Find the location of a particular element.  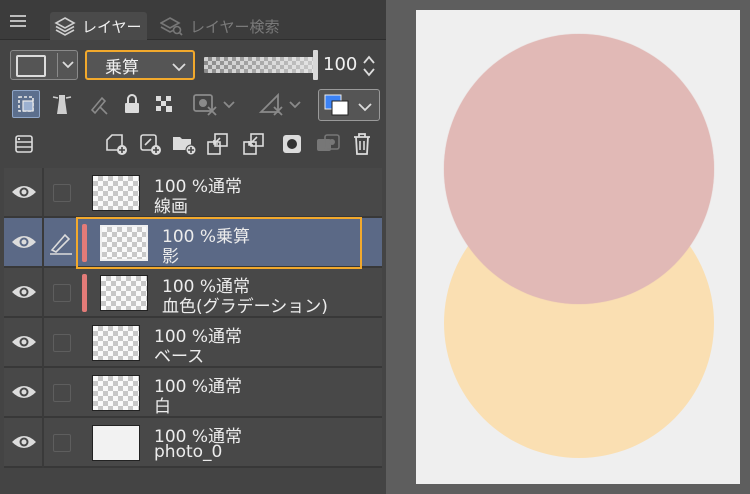

layer-name: ベース is located at coordinates (179, 357).